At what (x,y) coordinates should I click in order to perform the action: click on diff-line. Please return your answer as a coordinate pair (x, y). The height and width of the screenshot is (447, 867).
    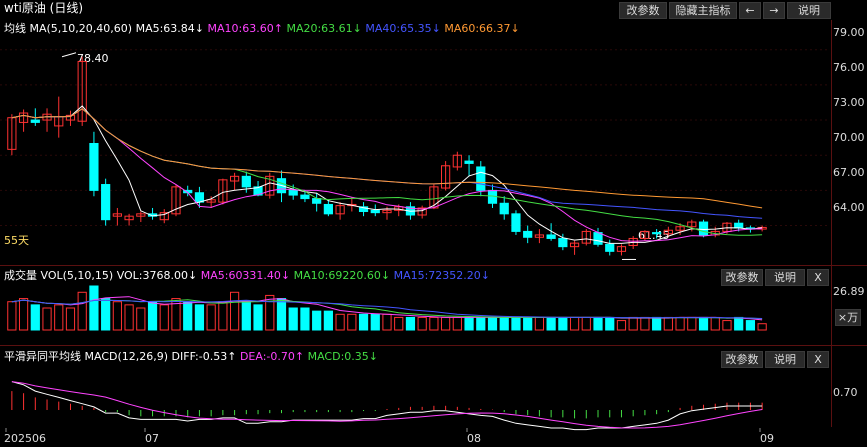
    Looking at the image, I should click on (387, 406).